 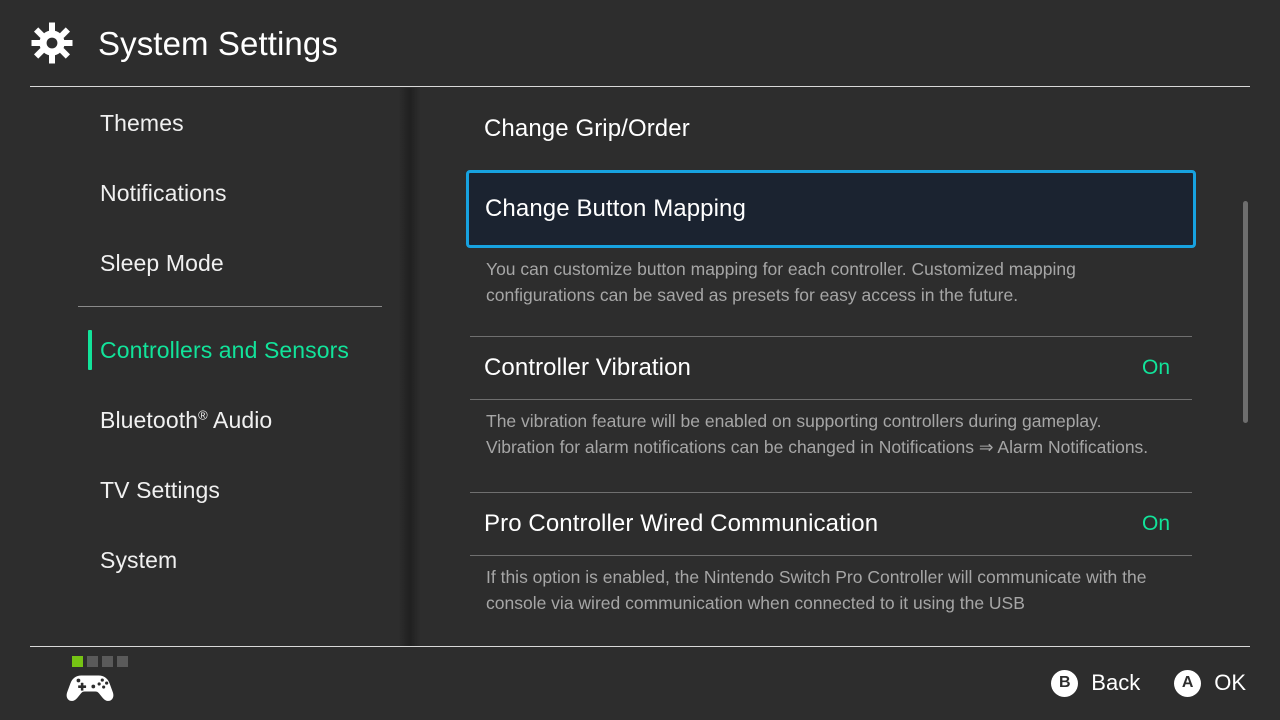 I want to click on content-scrollbar-thumb, so click(x=1245, y=312).